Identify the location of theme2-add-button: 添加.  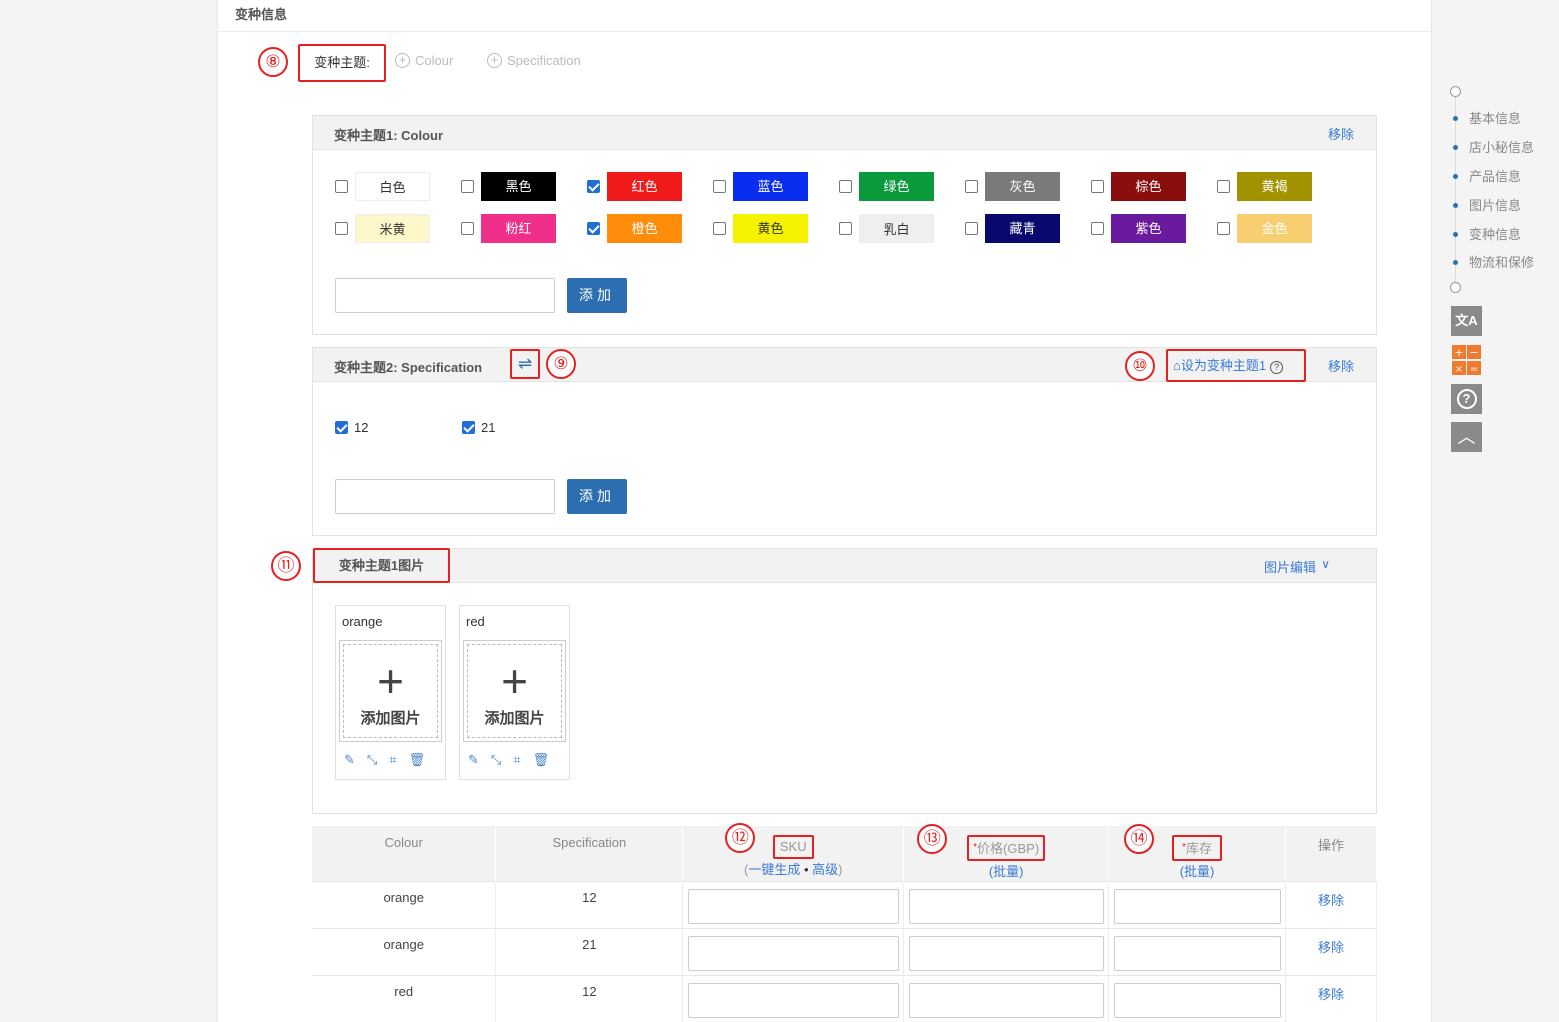
(597, 496).